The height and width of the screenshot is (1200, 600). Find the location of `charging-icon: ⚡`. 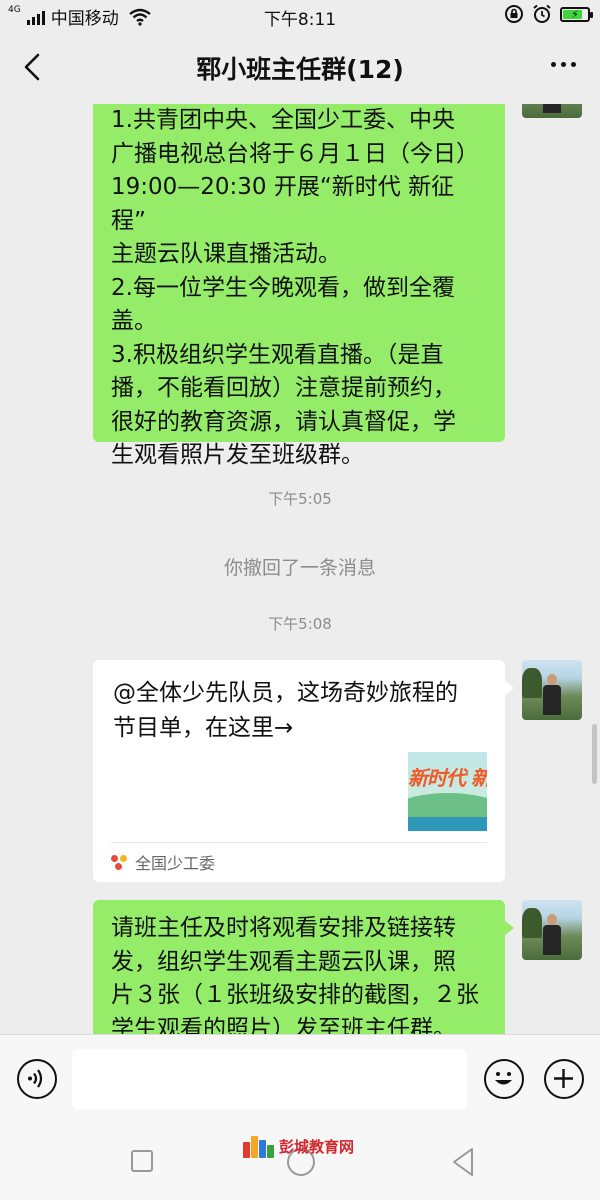

charging-icon: ⚡ is located at coordinates (575, 14).